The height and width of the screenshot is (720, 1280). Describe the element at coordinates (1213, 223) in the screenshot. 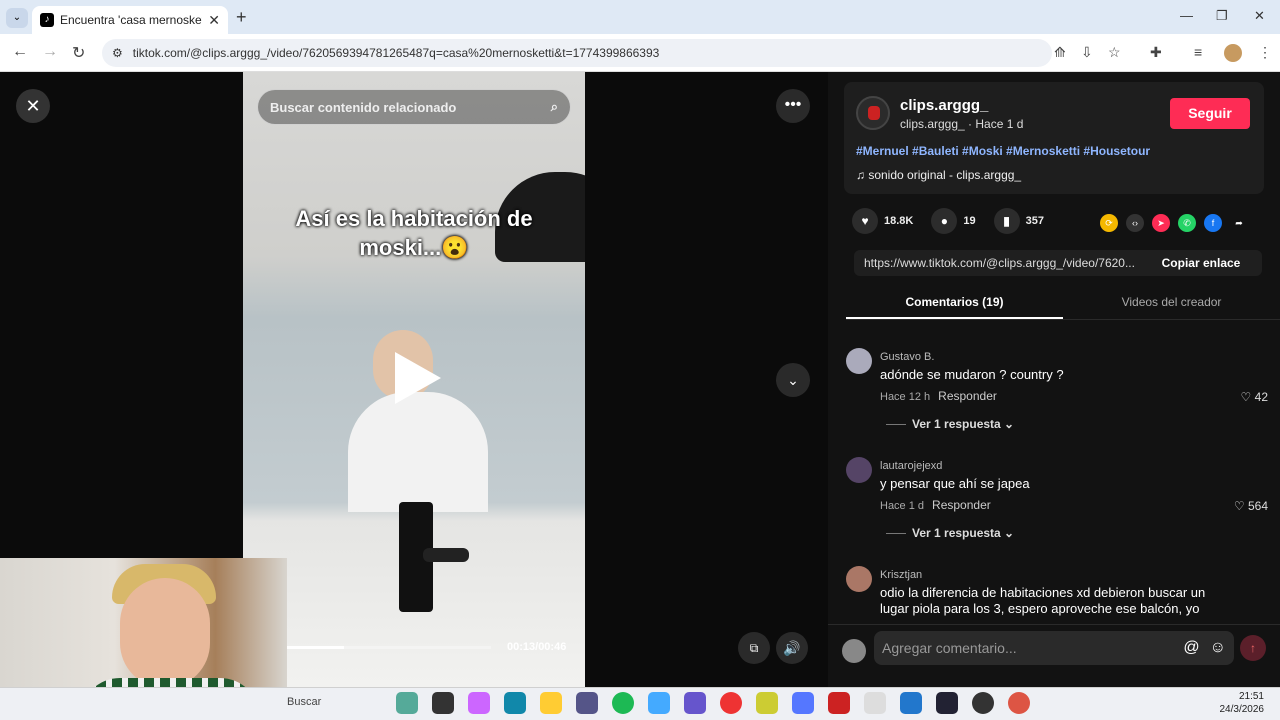

I see `facebook-icon: f` at that location.